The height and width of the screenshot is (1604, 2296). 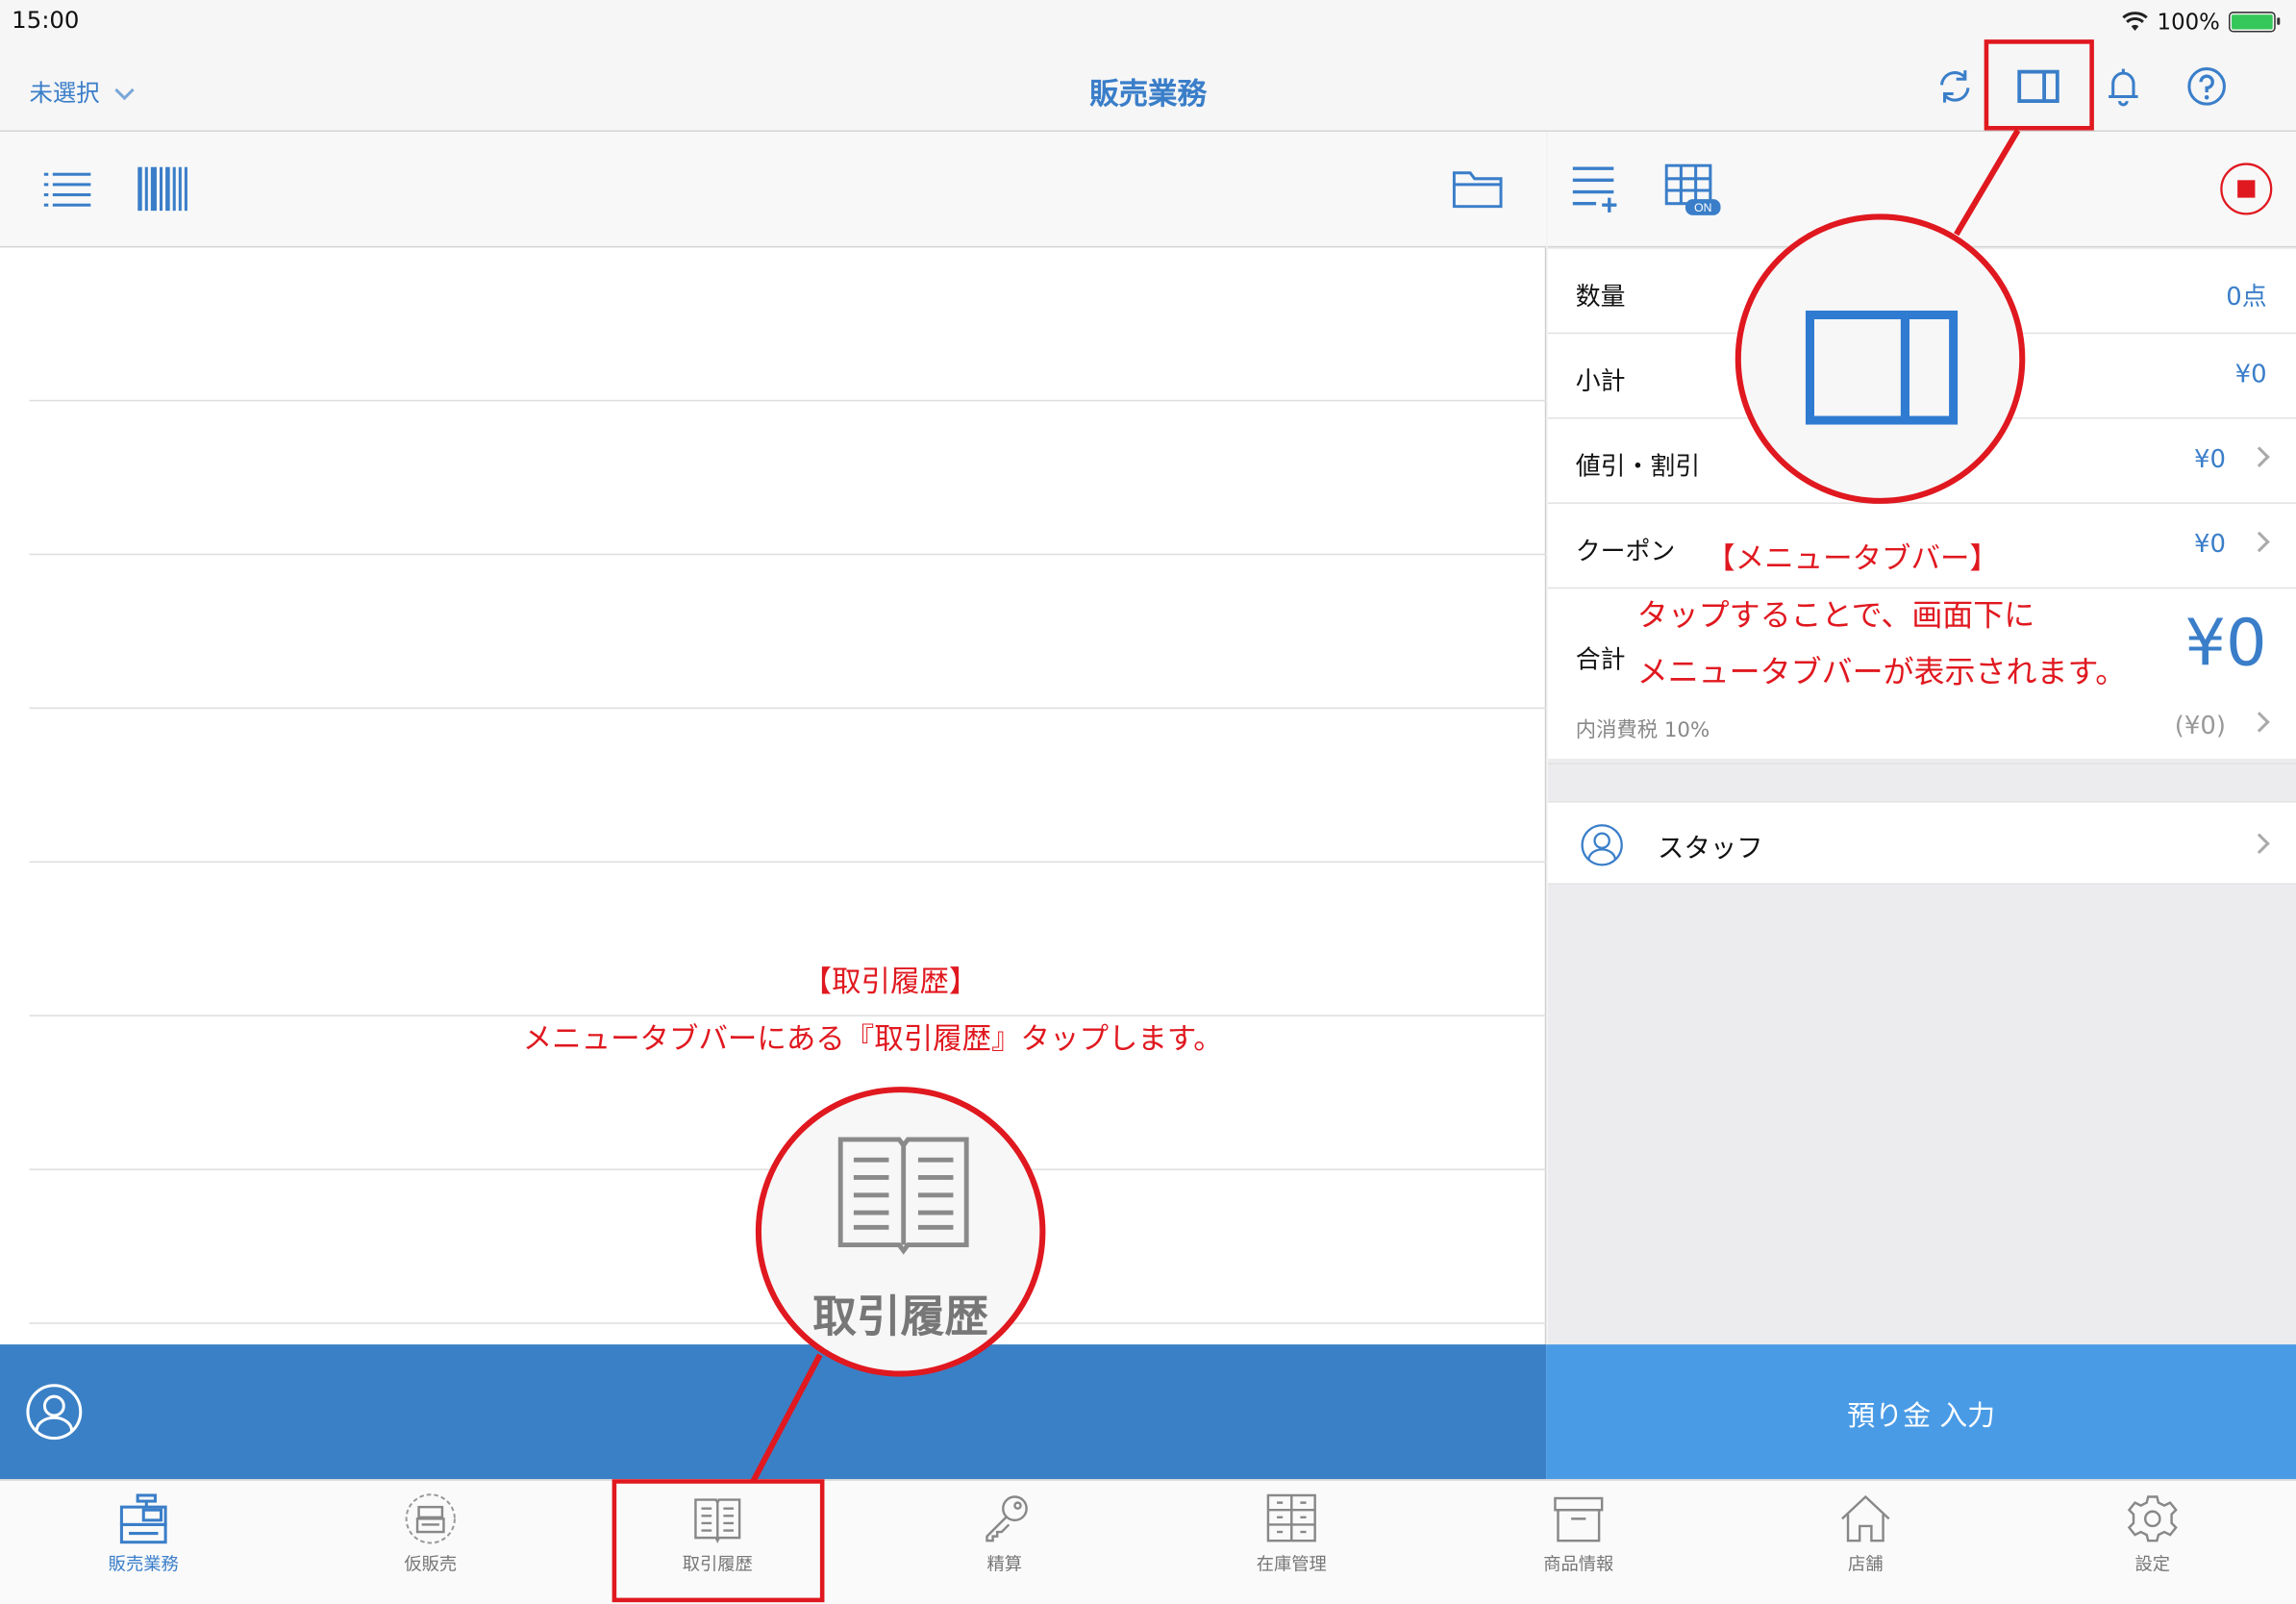 What do you see at coordinates (903, 1196) in the screenshot?
I see `book-icon` at bounding box center [903, 1196].